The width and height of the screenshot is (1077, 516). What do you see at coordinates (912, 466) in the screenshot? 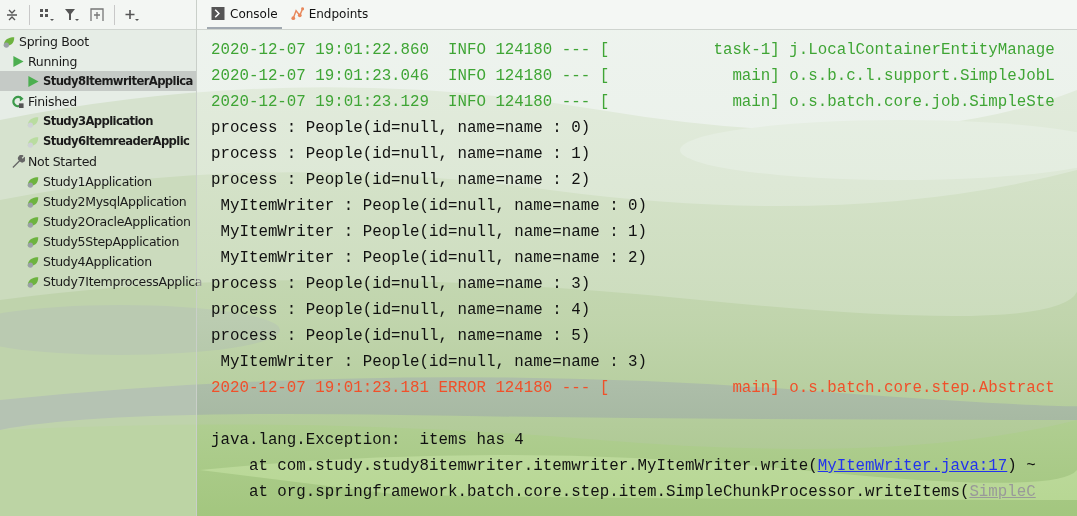
I see `file-link: MyItemWriter.java:17` at bounding box center [912, 466].